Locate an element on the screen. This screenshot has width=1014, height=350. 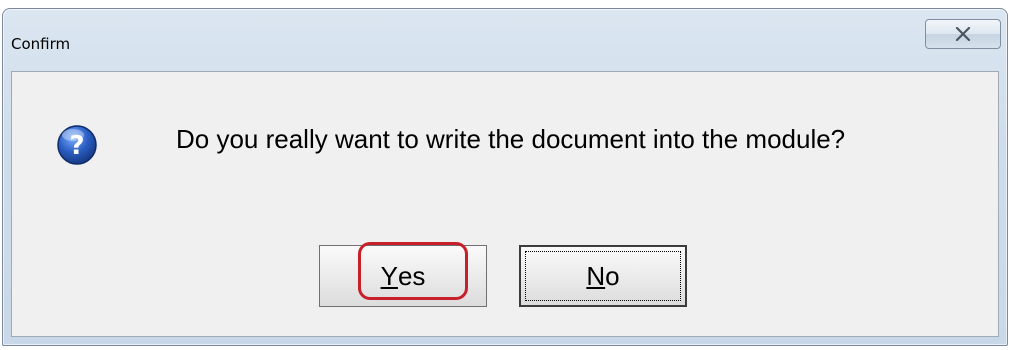
question-icon: ? is located at coordinates (77, 145).